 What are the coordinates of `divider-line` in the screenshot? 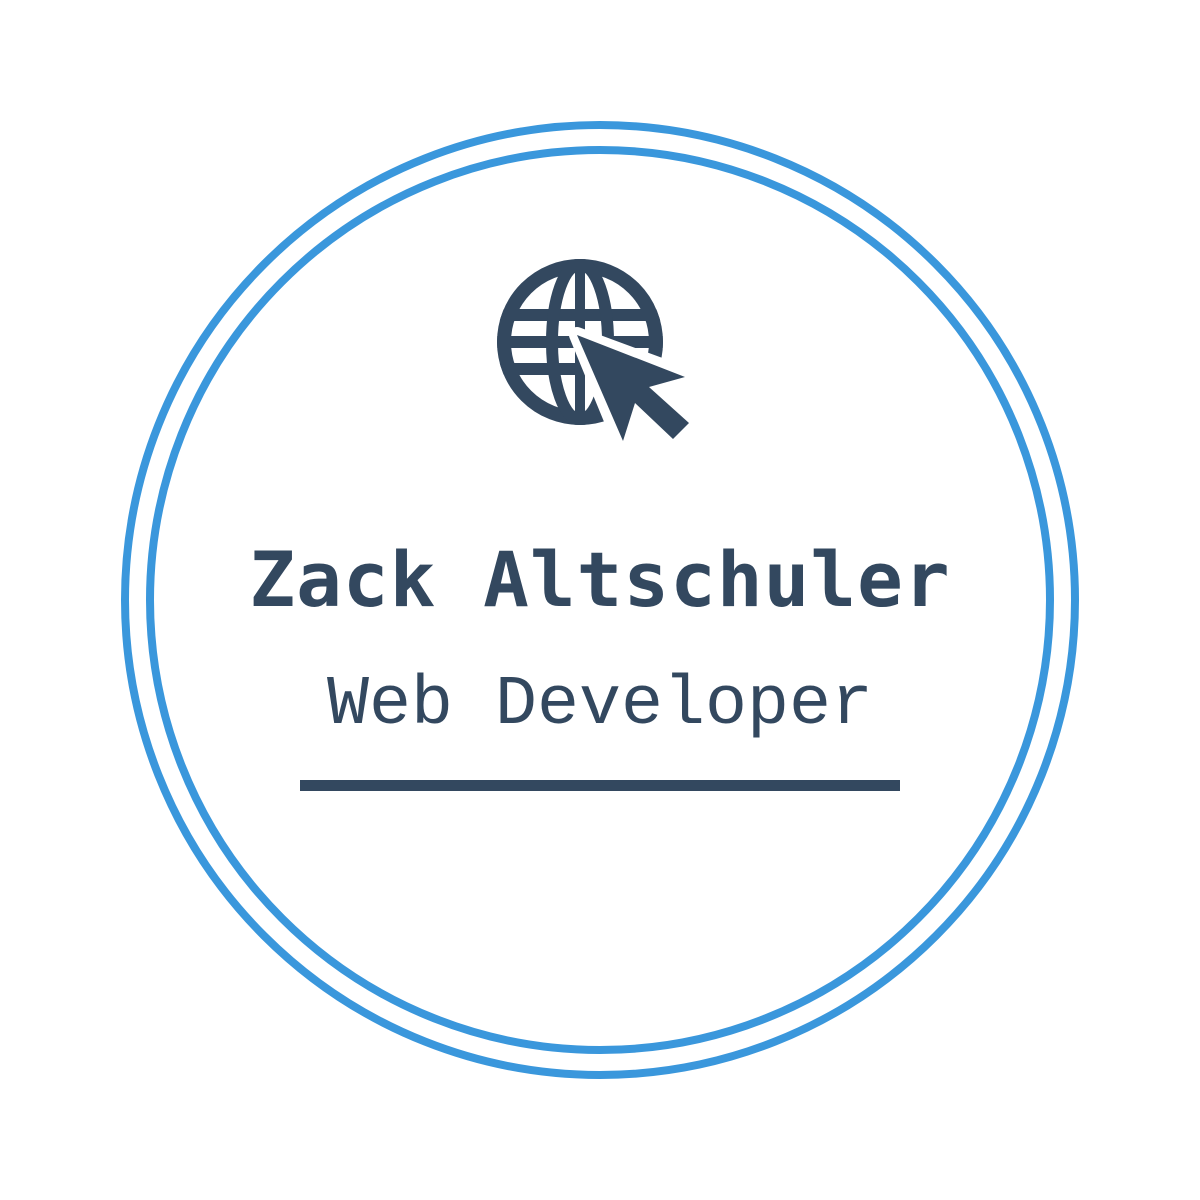 It's located at (600, 785).